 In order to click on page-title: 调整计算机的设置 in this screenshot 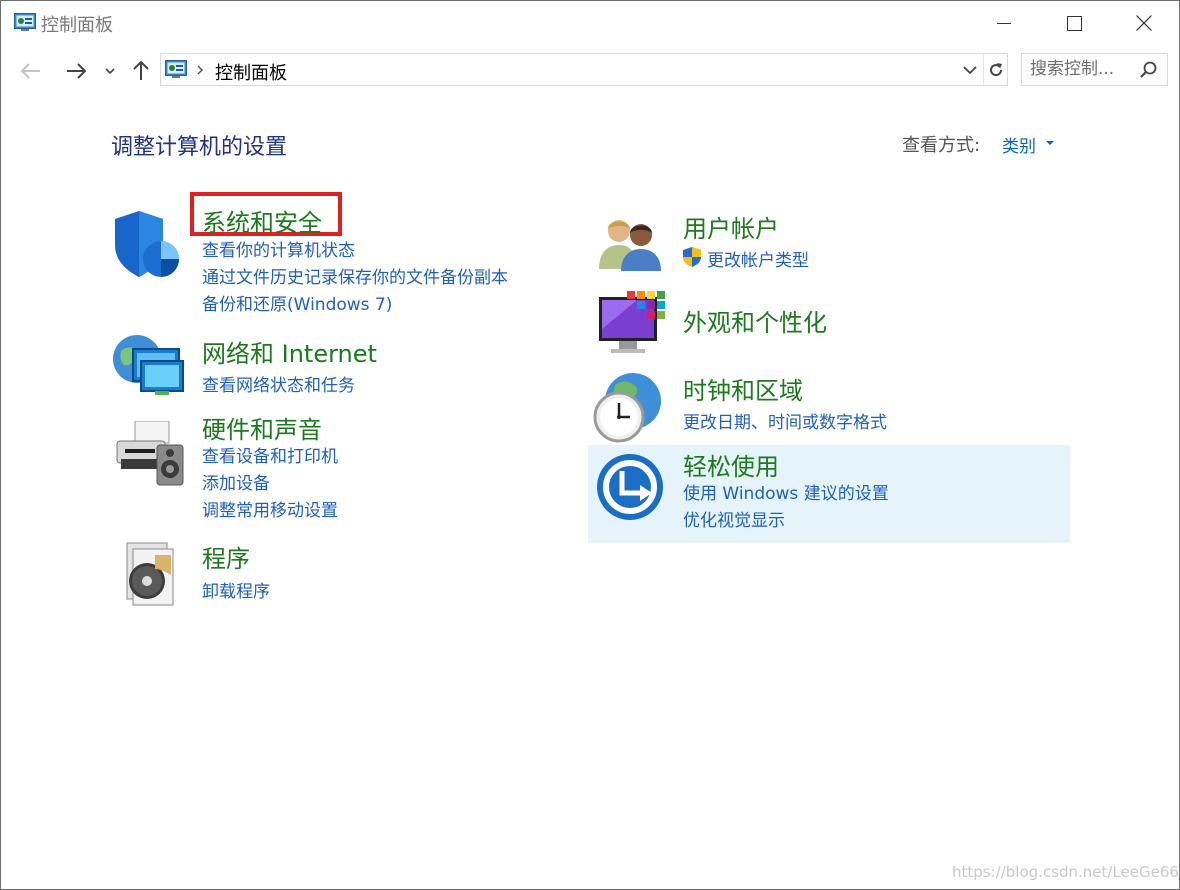, I will do `click(199, 147)`.